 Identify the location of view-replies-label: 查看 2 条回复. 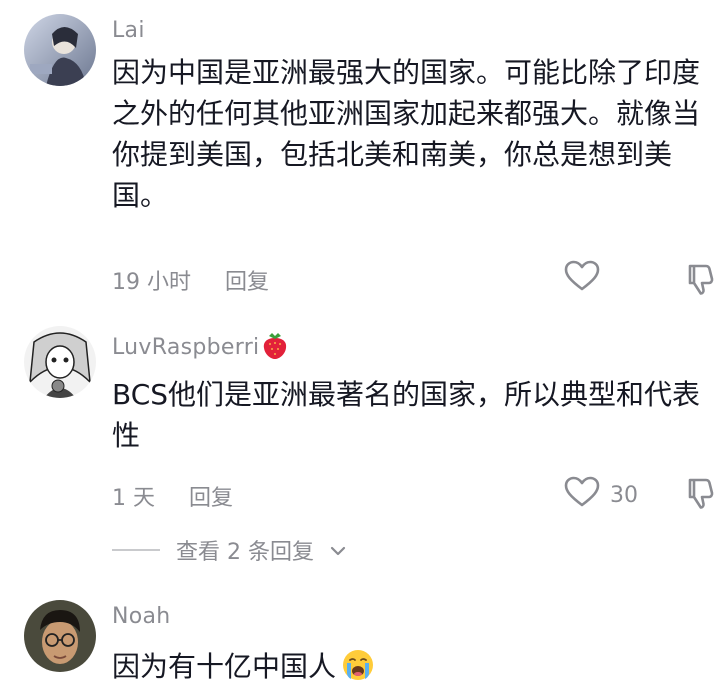
(245, 550).